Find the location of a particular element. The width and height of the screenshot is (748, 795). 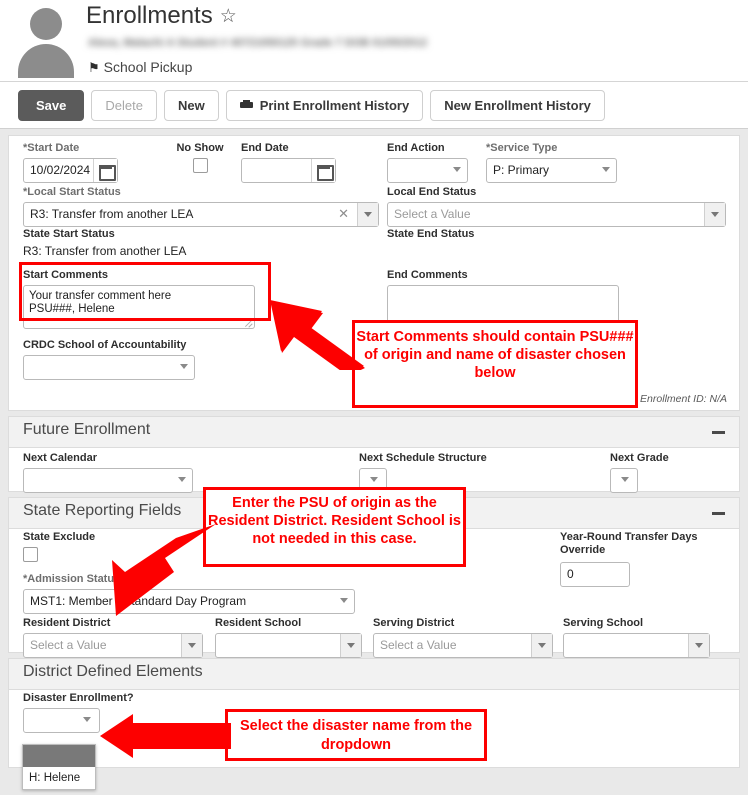

local-start-status-select: R3: Transfer from another LEA ✕ is located at coordinates (201, 214).